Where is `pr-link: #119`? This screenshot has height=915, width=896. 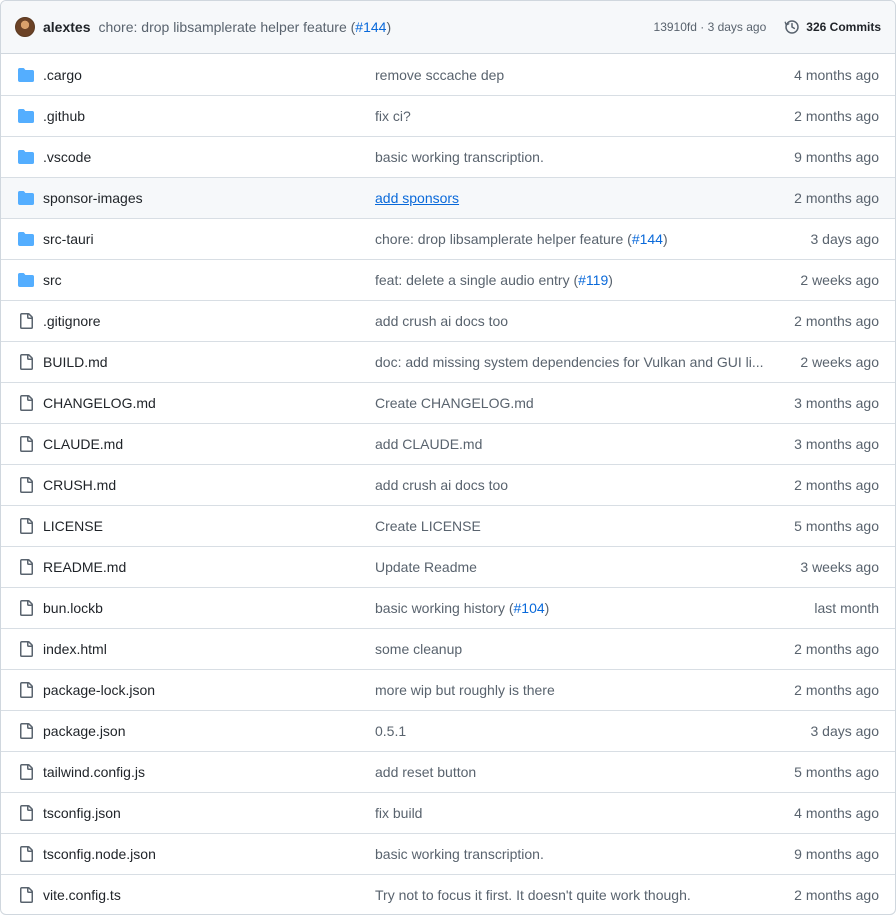 pr-link: #119 is located at coordinates (593, 280).